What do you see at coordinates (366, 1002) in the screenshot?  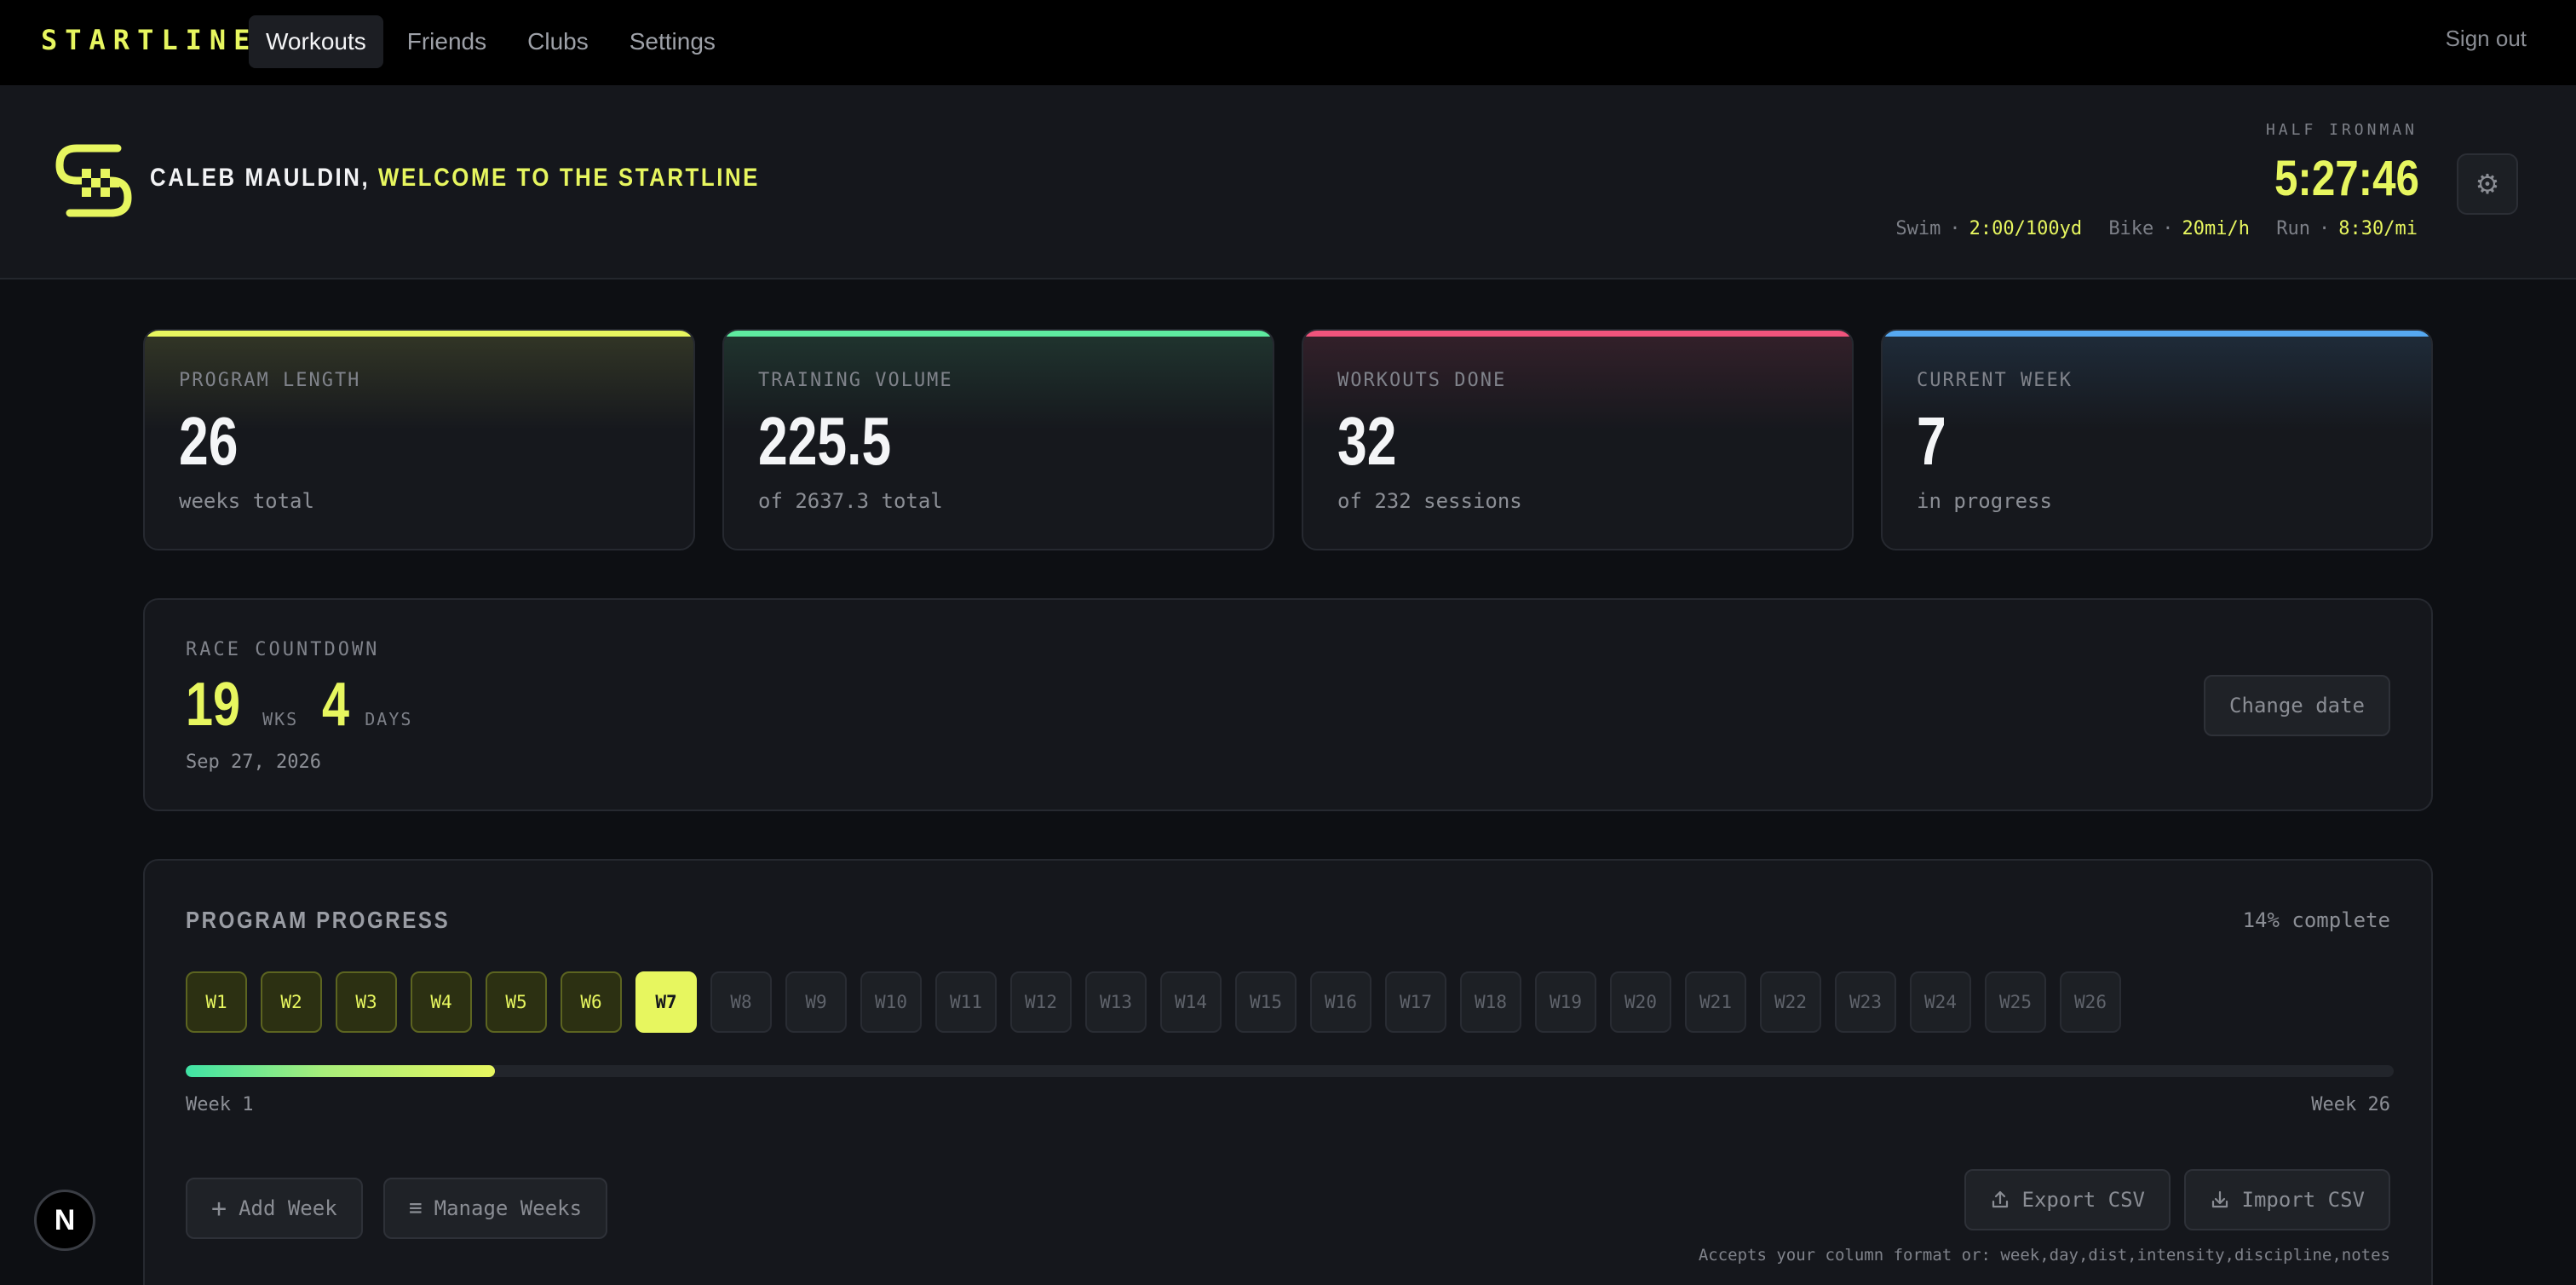 I see `week-chip-3: W3` at bounding box center [366, 1002].